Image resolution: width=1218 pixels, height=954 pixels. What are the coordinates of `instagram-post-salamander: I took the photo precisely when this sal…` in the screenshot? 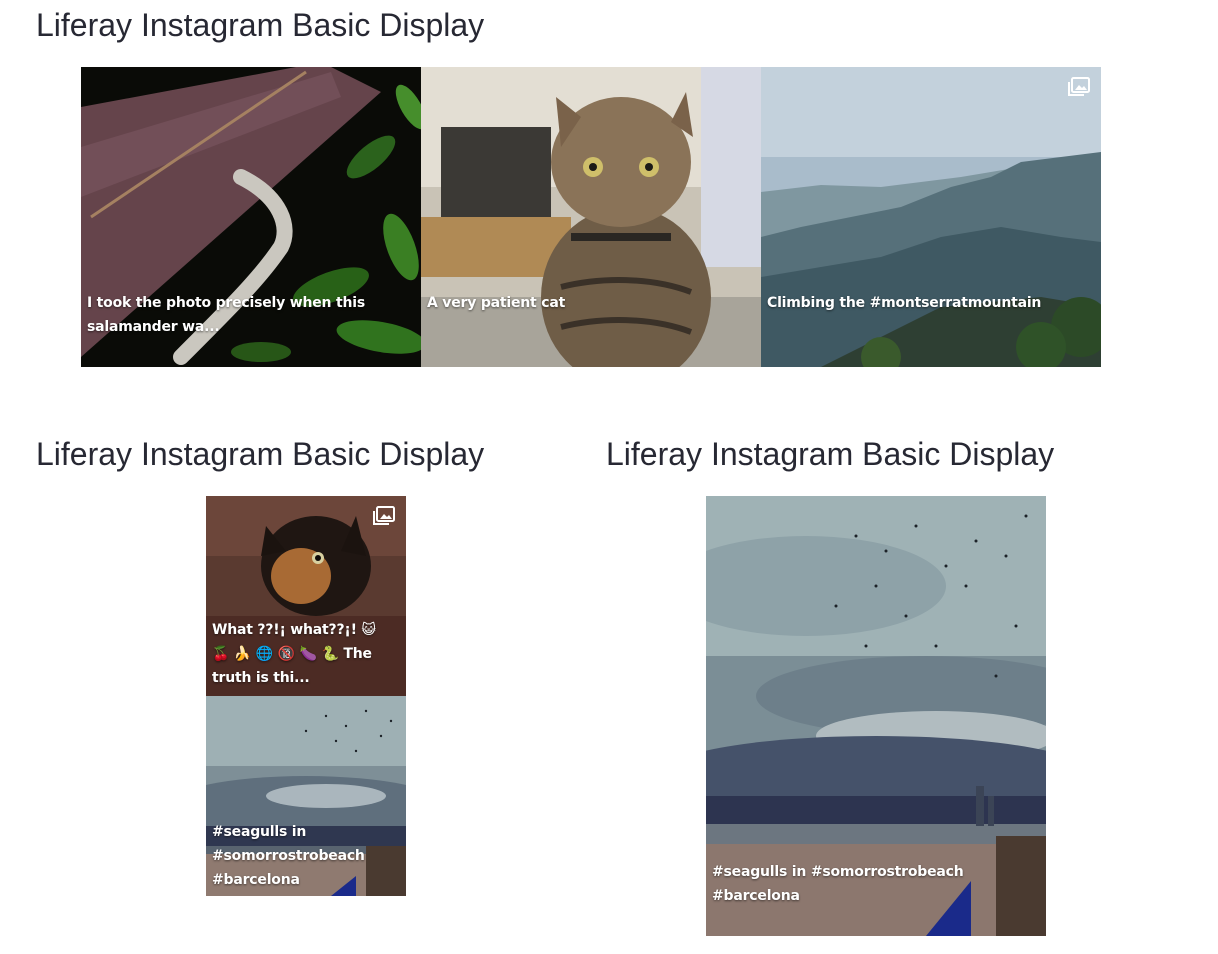 It's located at (251, 217).